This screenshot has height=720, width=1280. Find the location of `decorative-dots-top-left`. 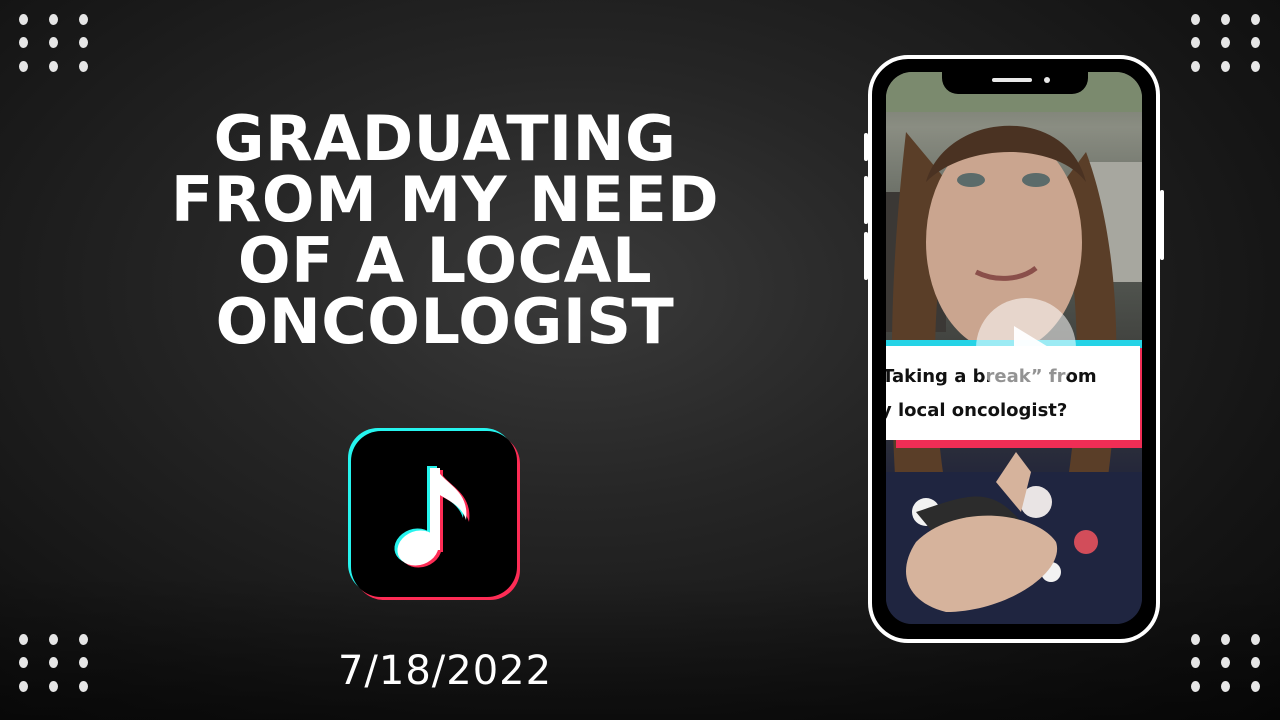

decorative-dots-top-left is located at coordinates (53, 43).